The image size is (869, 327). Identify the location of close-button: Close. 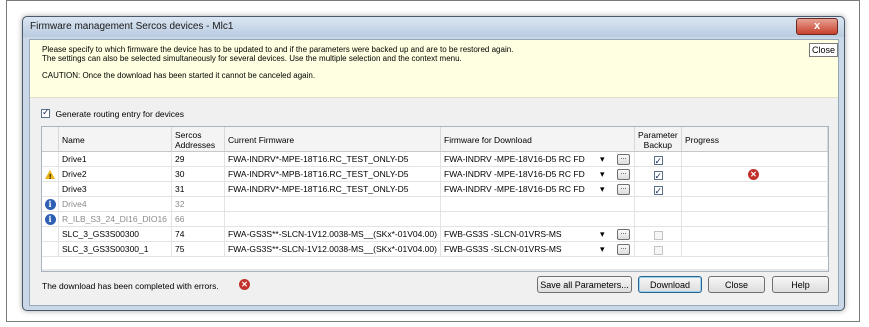
(736, 284).